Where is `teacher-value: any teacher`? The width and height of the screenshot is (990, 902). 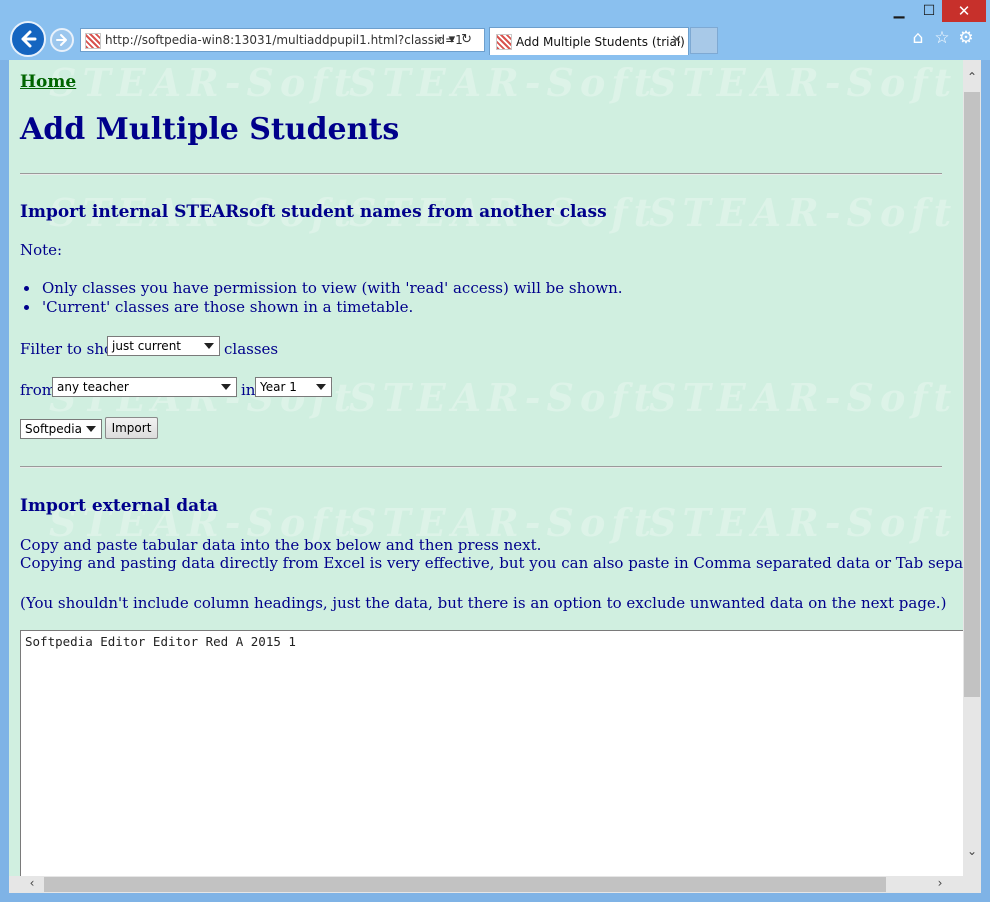
teacher-value: any teacher is located at coordinates (93, 387).